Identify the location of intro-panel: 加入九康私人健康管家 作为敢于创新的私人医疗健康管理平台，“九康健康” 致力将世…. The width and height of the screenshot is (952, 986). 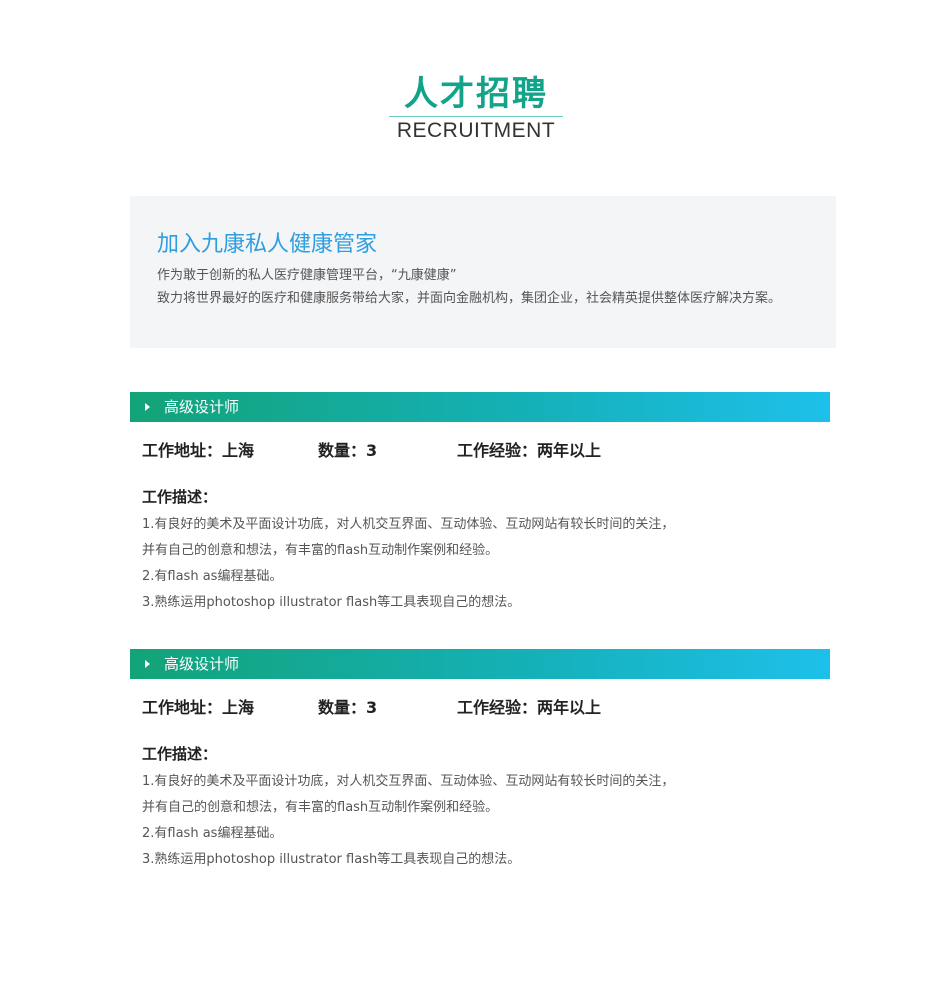
(483, 272).